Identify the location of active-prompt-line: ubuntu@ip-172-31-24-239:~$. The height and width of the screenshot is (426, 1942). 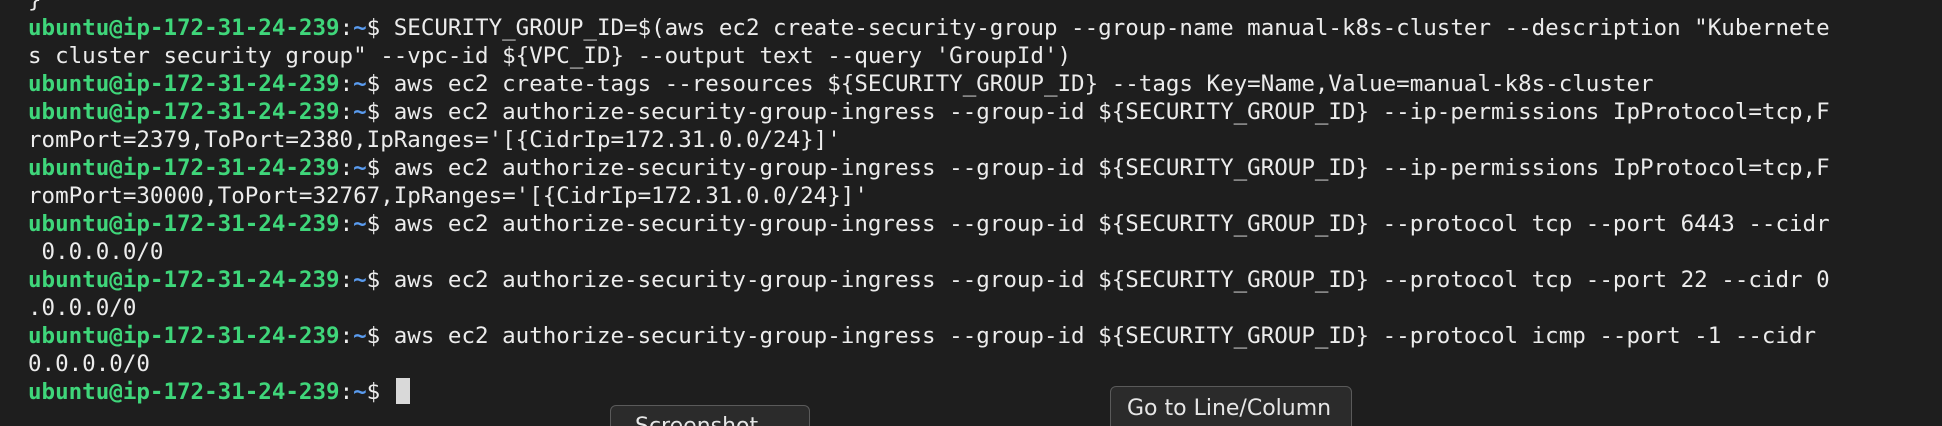
(973, 392).